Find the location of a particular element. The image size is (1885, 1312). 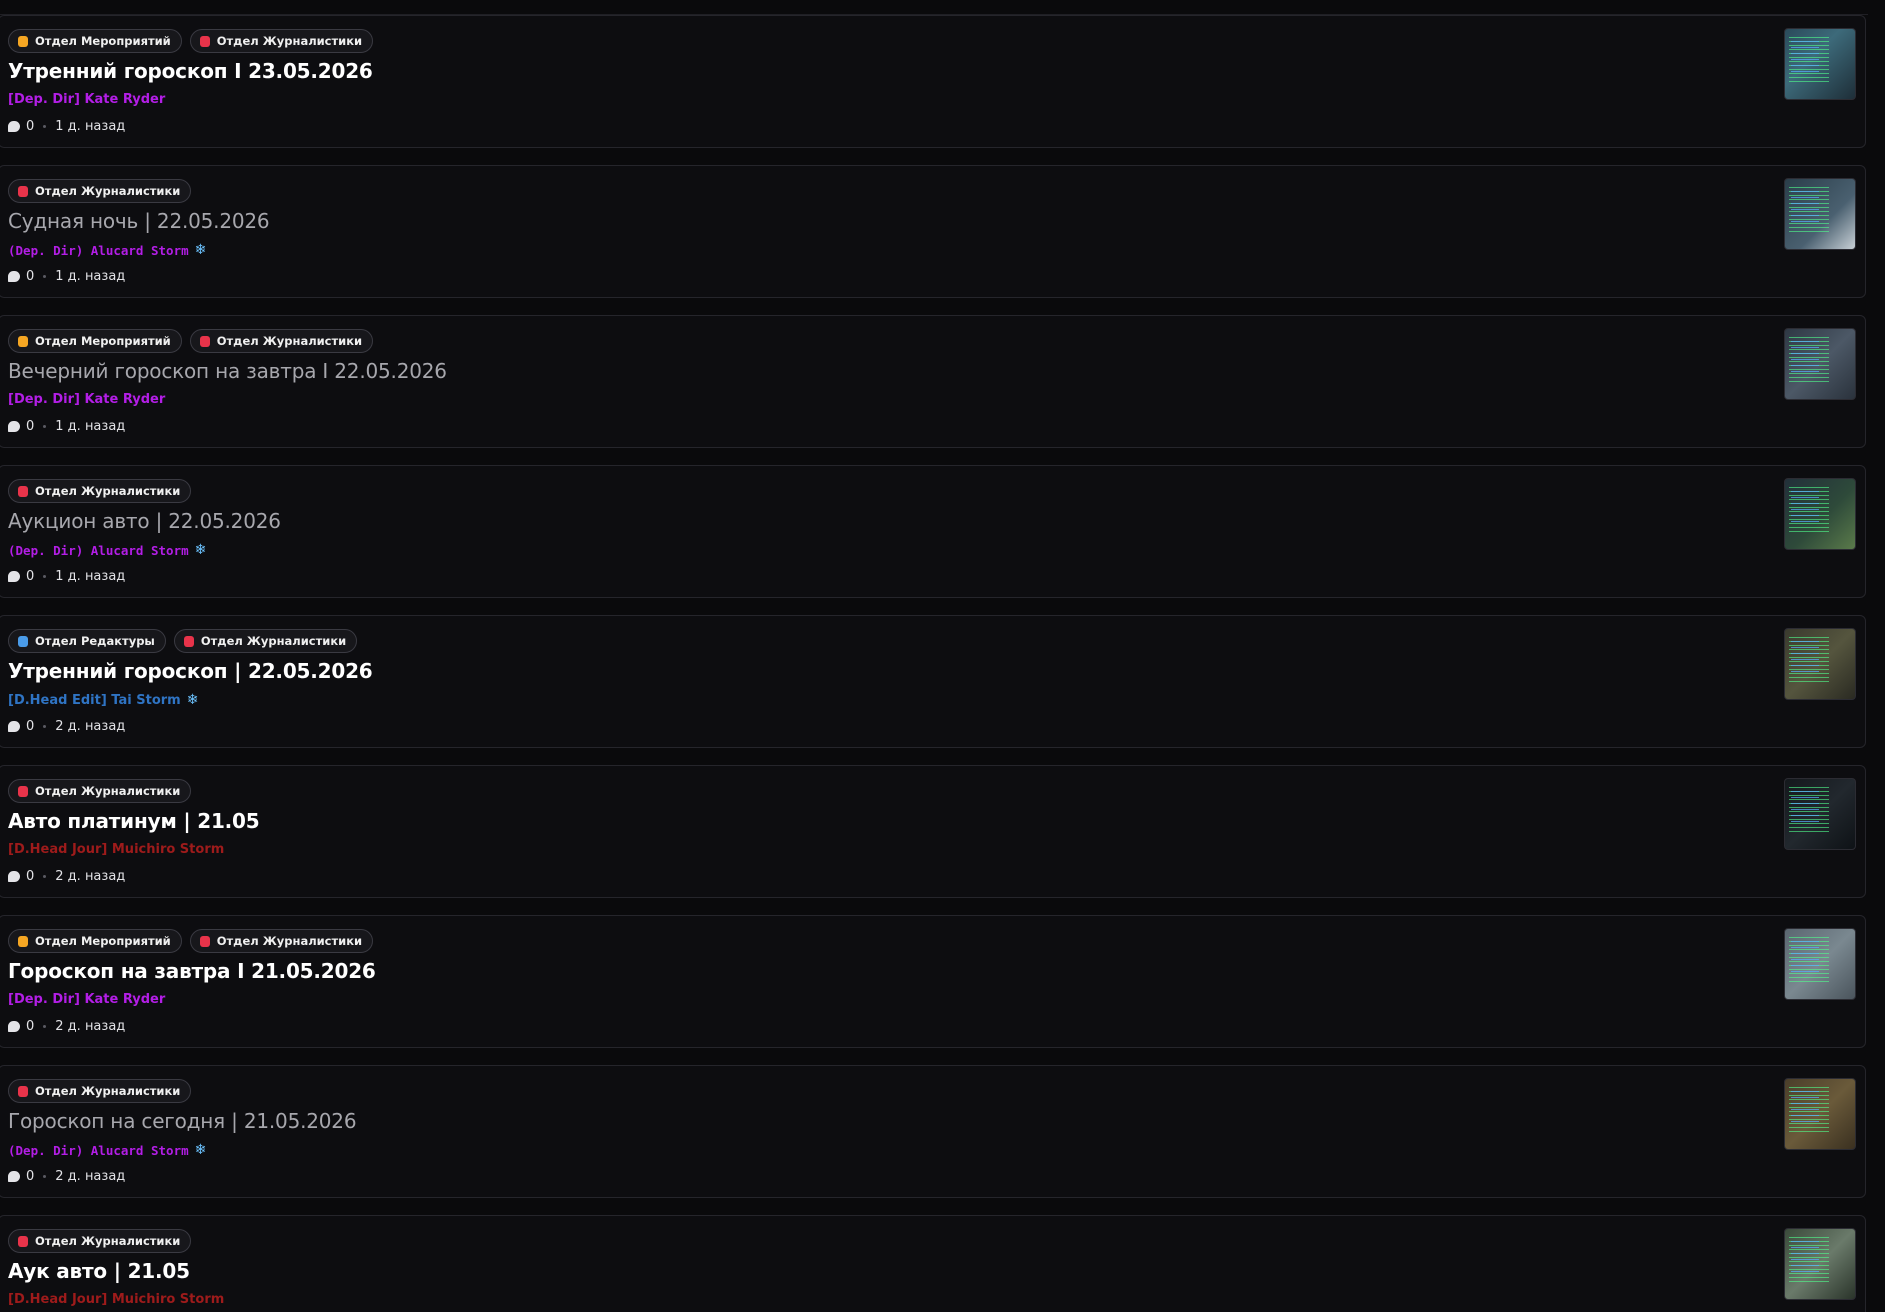

author-name: [D.Head Edit] Tai Storm is located at coordinates (94, 700).